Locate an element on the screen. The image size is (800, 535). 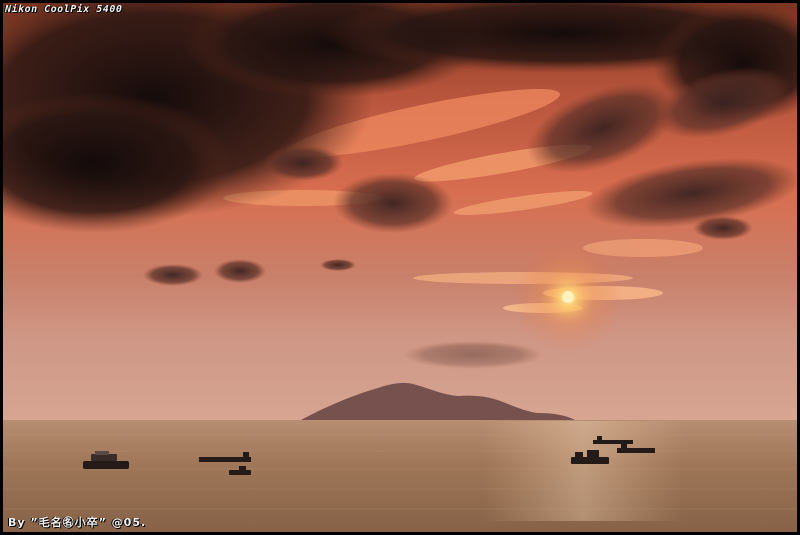
sun-reflection is located at coordinates (583, 471).